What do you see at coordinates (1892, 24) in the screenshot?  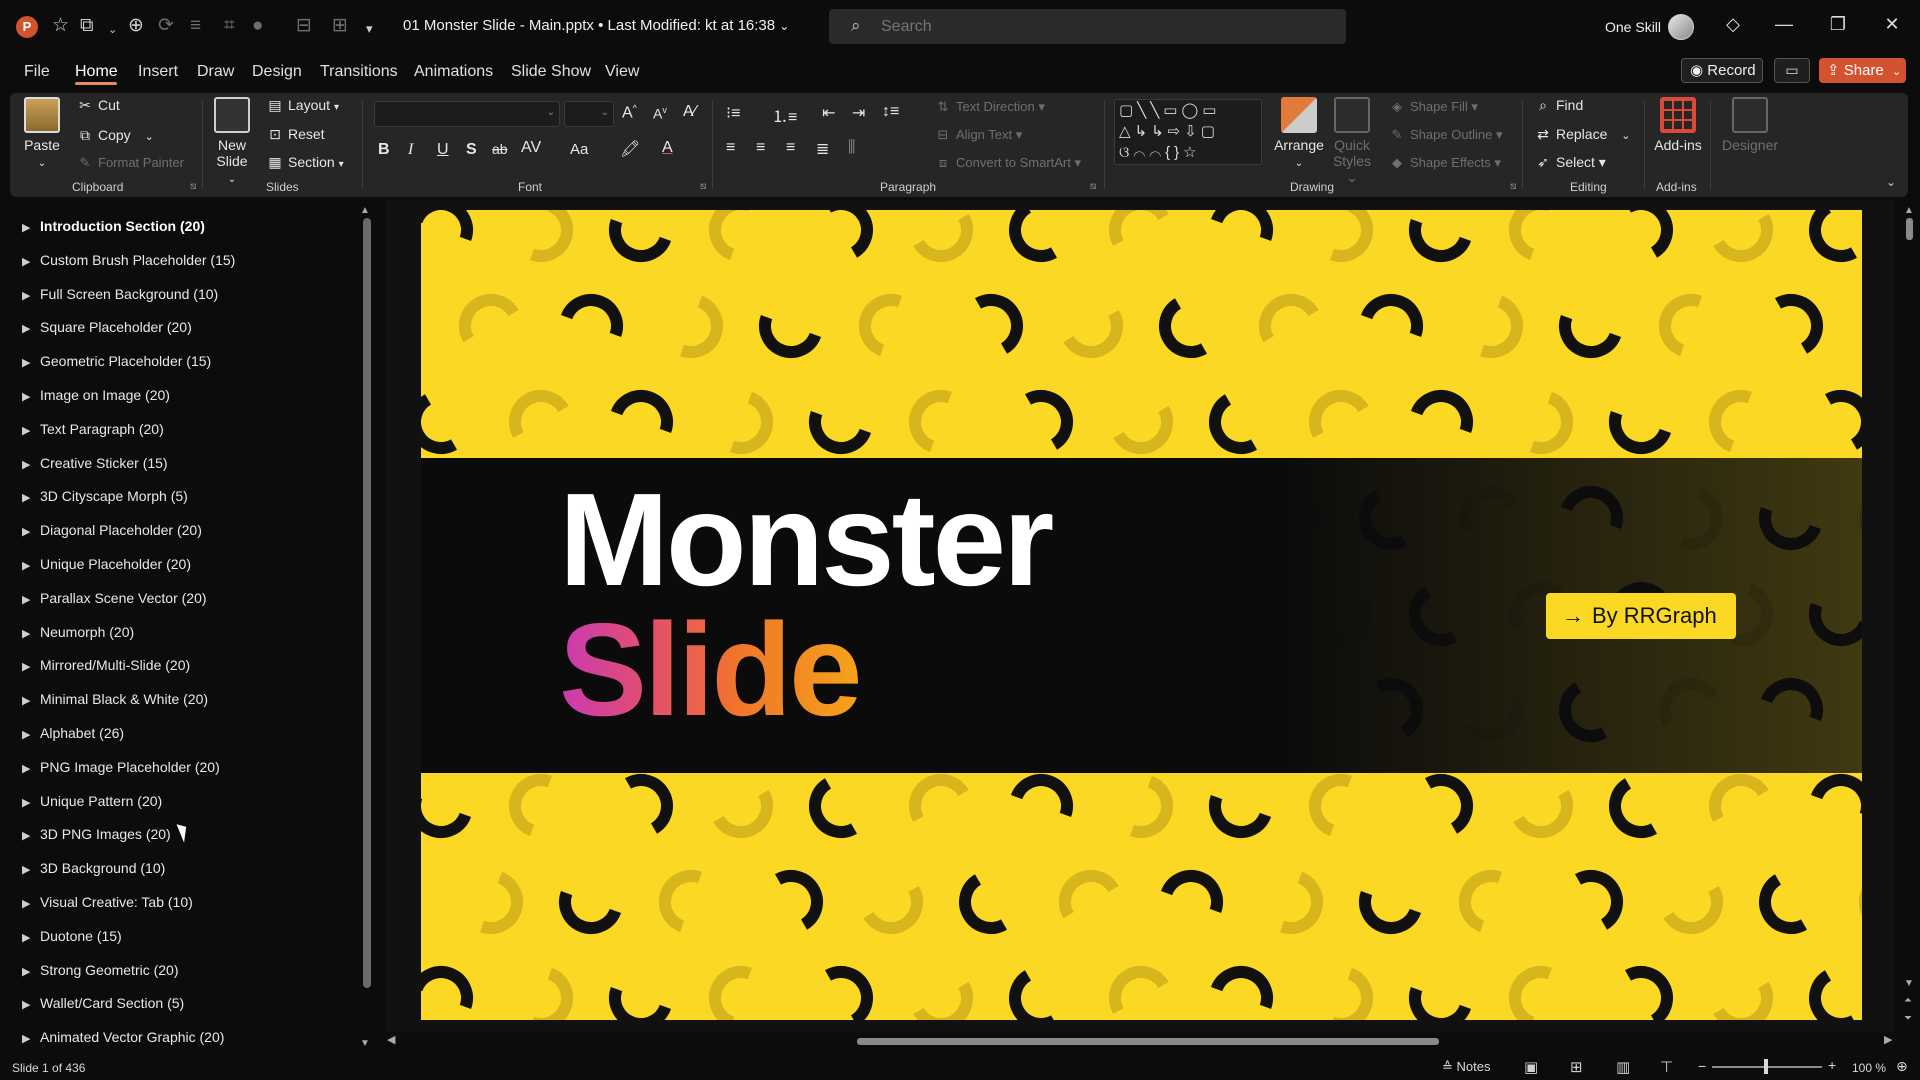 I see `close-icon: ✕` at bounding box center [1892, 24].